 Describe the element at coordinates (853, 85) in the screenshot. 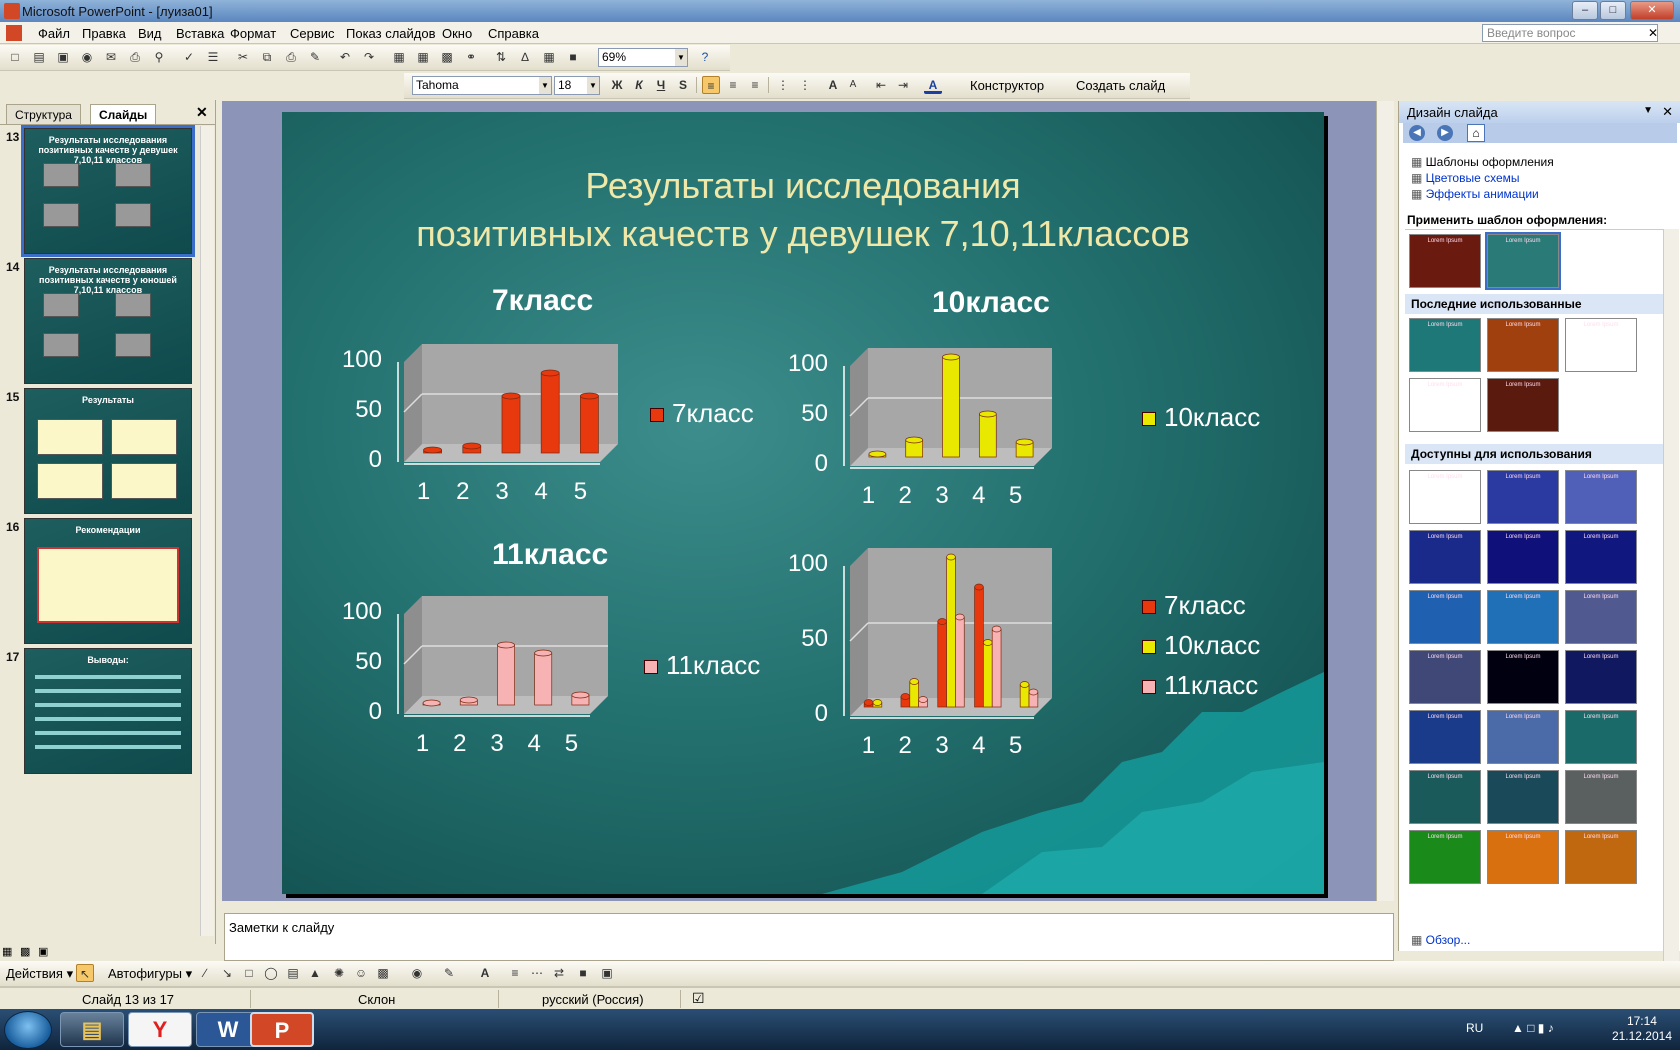

I see `decrease-font-icon: A` at that location.